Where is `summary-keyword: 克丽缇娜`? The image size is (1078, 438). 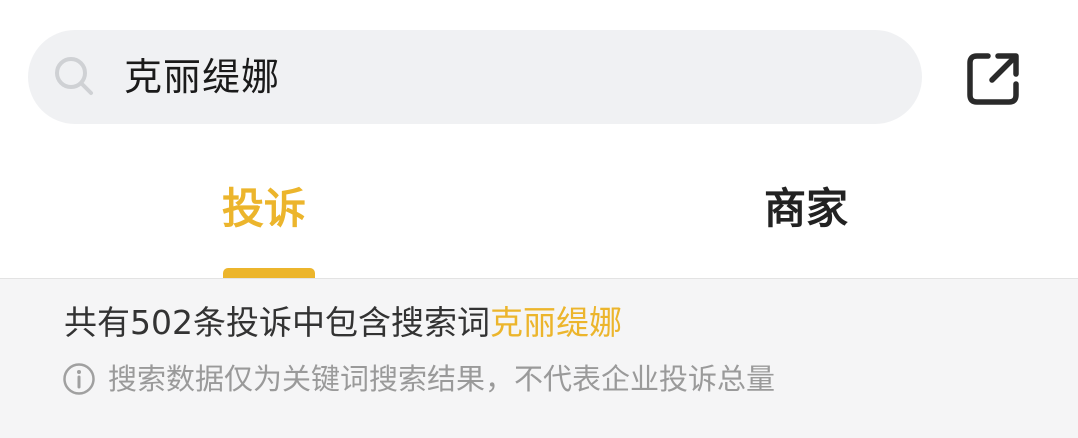
summary-keyword: 克丽缇娜 is located at coordinates (556, 322).